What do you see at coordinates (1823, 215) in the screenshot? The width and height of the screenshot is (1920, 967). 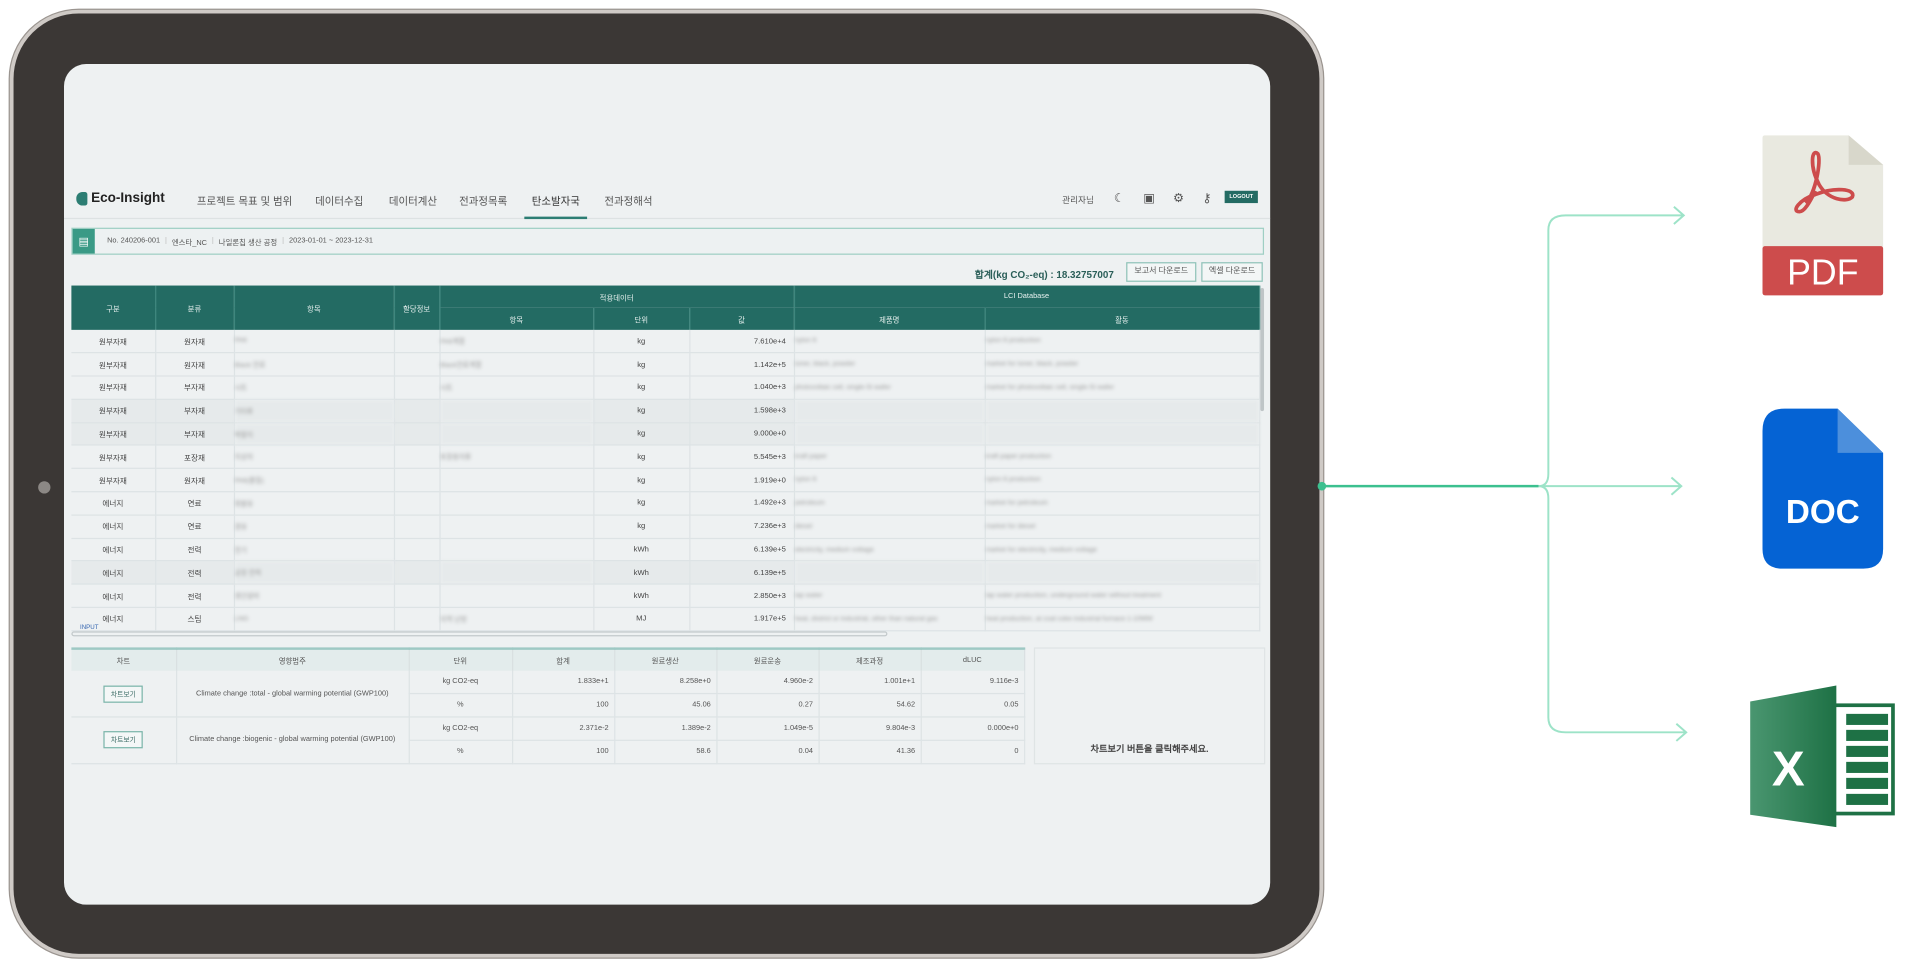 I see `pdf-file-icon: PDF` at bounding box center [1823, 215].